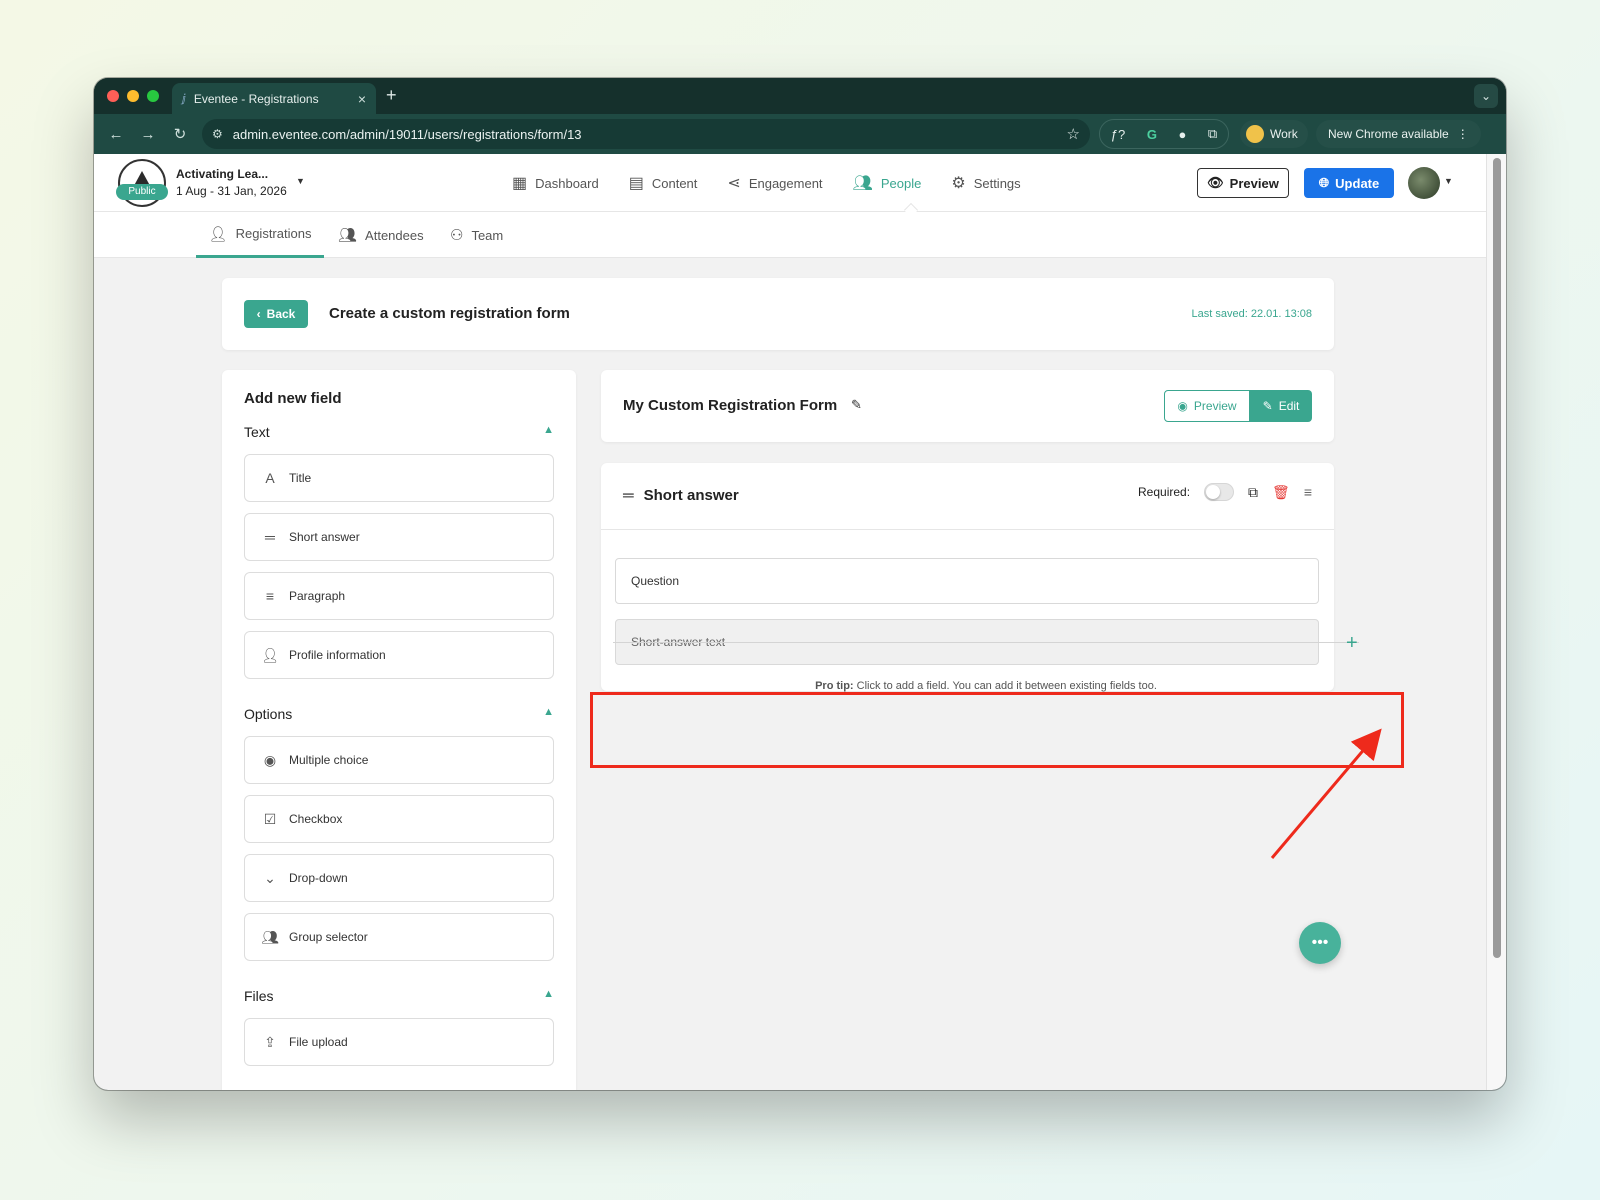 The width and height of the screenshot is (1600, 1200). I want to click on page-scrollbar, so click(1496, 622).